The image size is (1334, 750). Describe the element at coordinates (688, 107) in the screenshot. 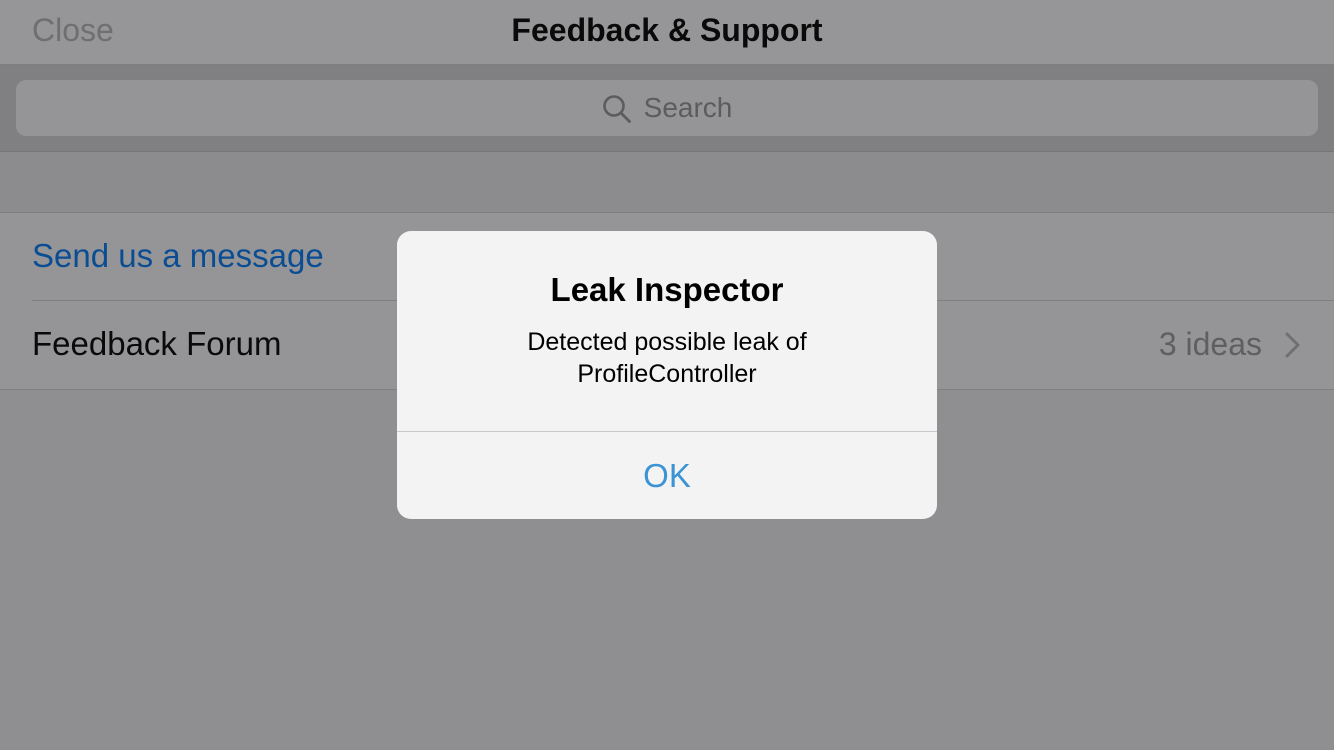

I see `search-placeholder: Search` at that location.